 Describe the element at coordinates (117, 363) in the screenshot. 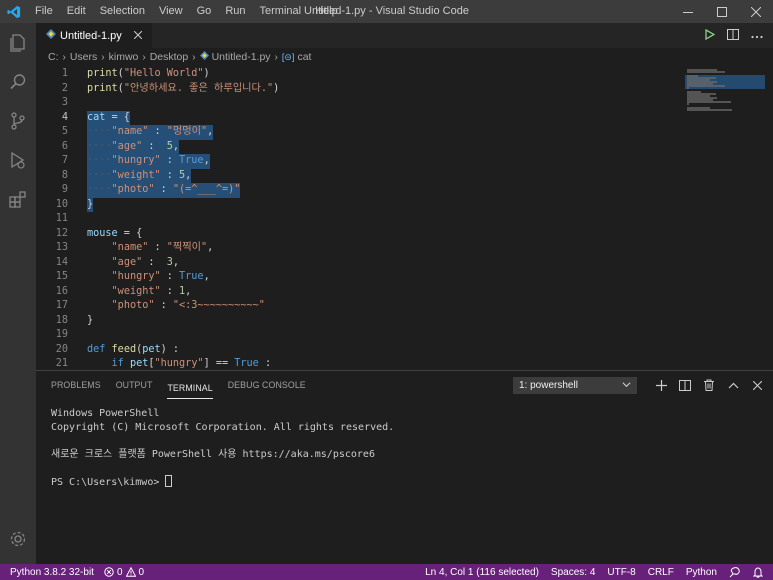

I see `code-token: if` at that location.